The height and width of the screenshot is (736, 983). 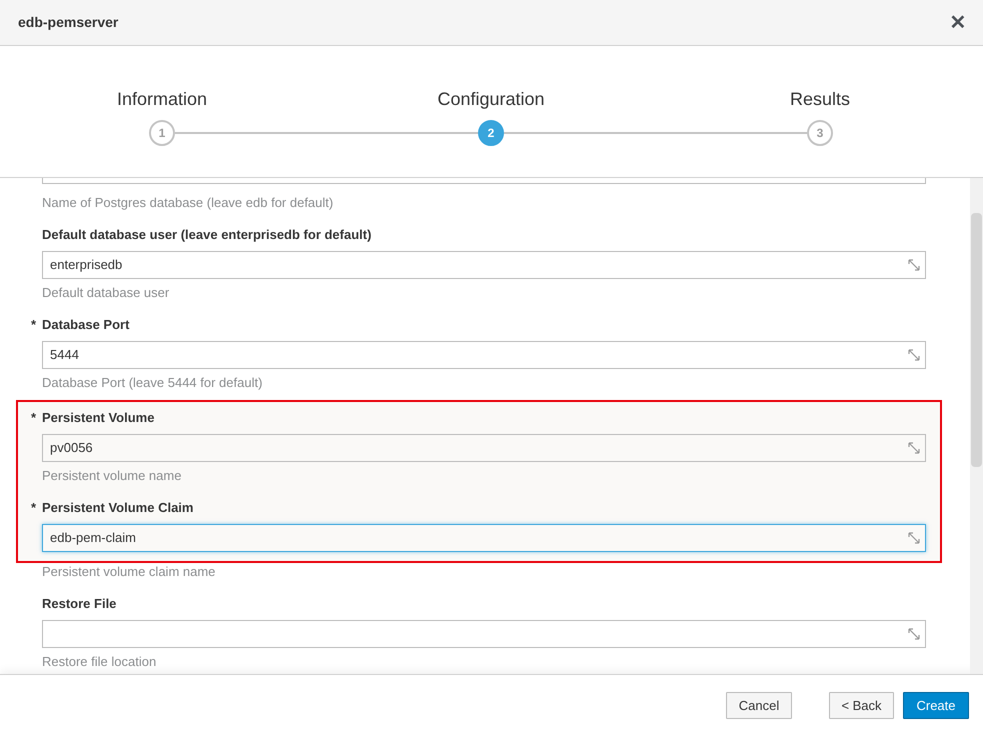 What do you see at coordinates (68, 22) in the screenshot?
I see `dialog-title: edb-pemserver` at bounding box center [68, 22].